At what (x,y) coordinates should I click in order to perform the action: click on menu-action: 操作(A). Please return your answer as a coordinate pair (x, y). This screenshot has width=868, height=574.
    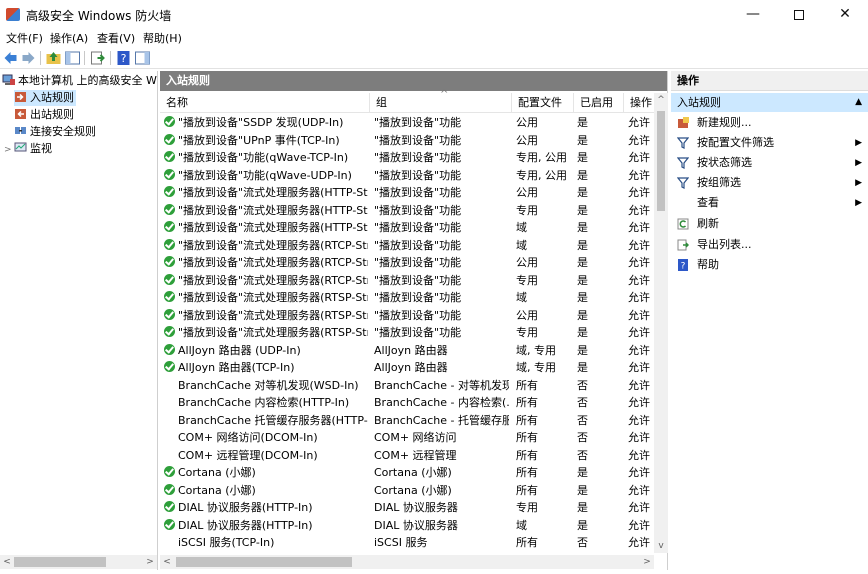
    Looking at the image, I should click on (69, 38).